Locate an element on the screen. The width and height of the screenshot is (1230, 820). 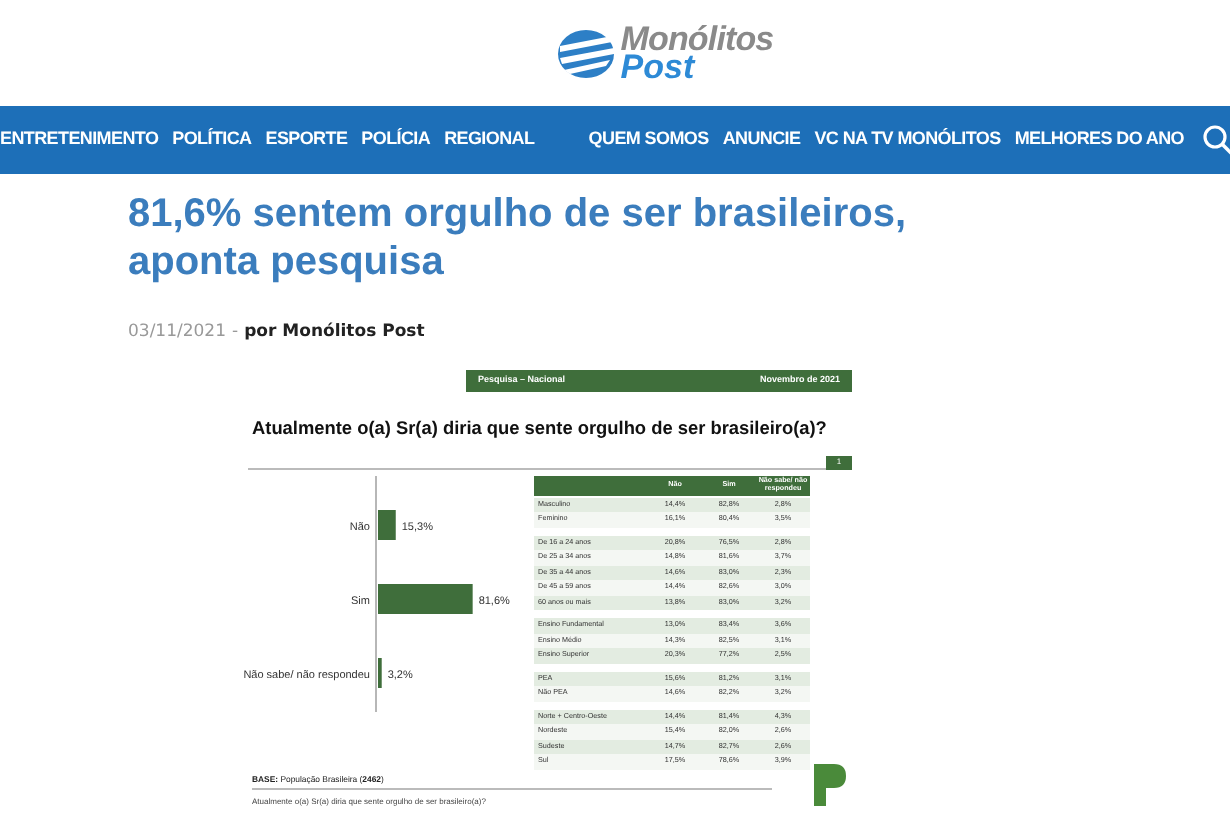
logo-text: Monólitos is located at coordinates (697, 39).